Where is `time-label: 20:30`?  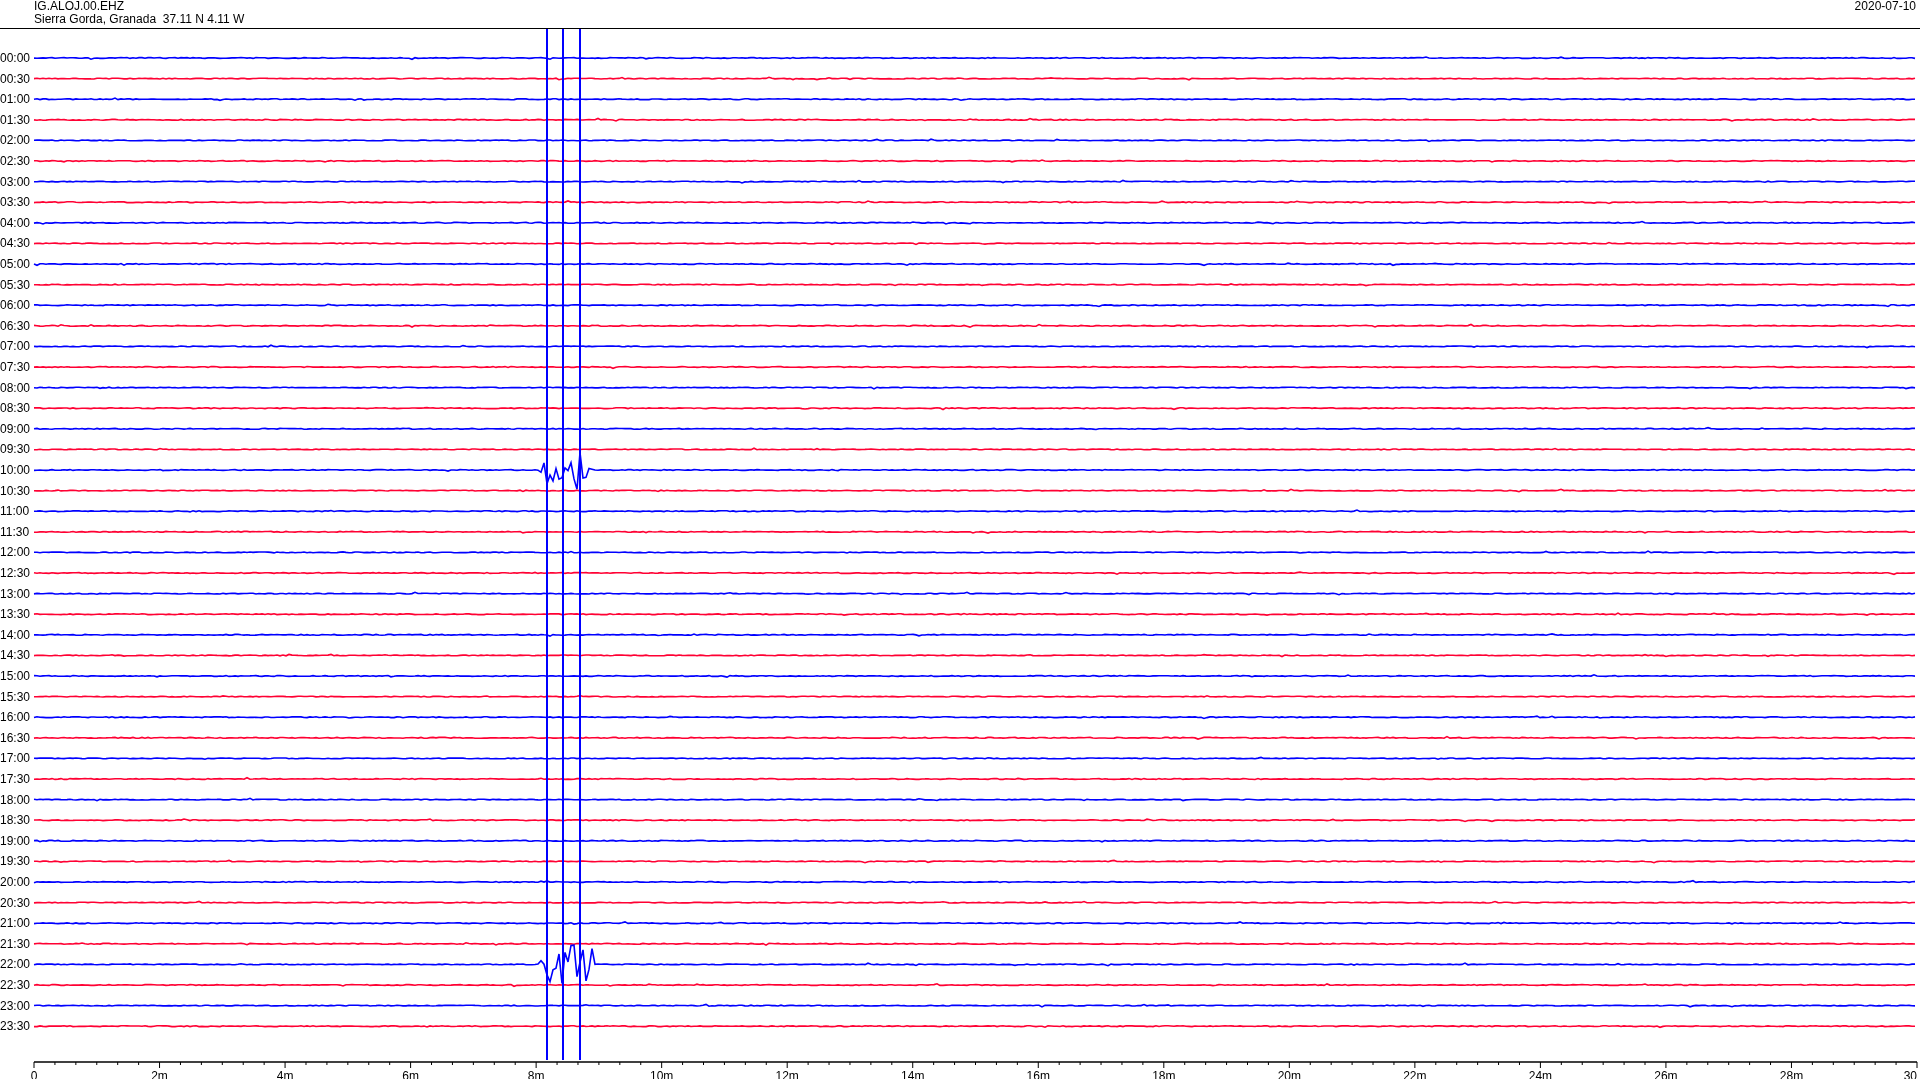
time-label: 20:30 is located at coordinates (15, 902).